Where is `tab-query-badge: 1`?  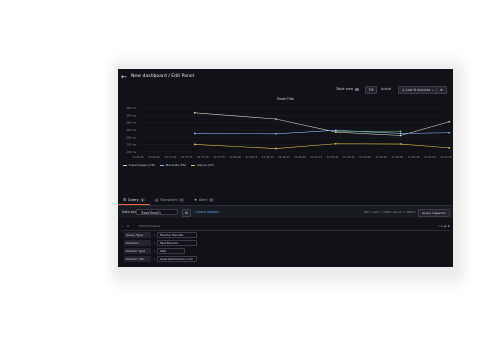
tab-query-badge: 1 is located at coordinates (142, 199).